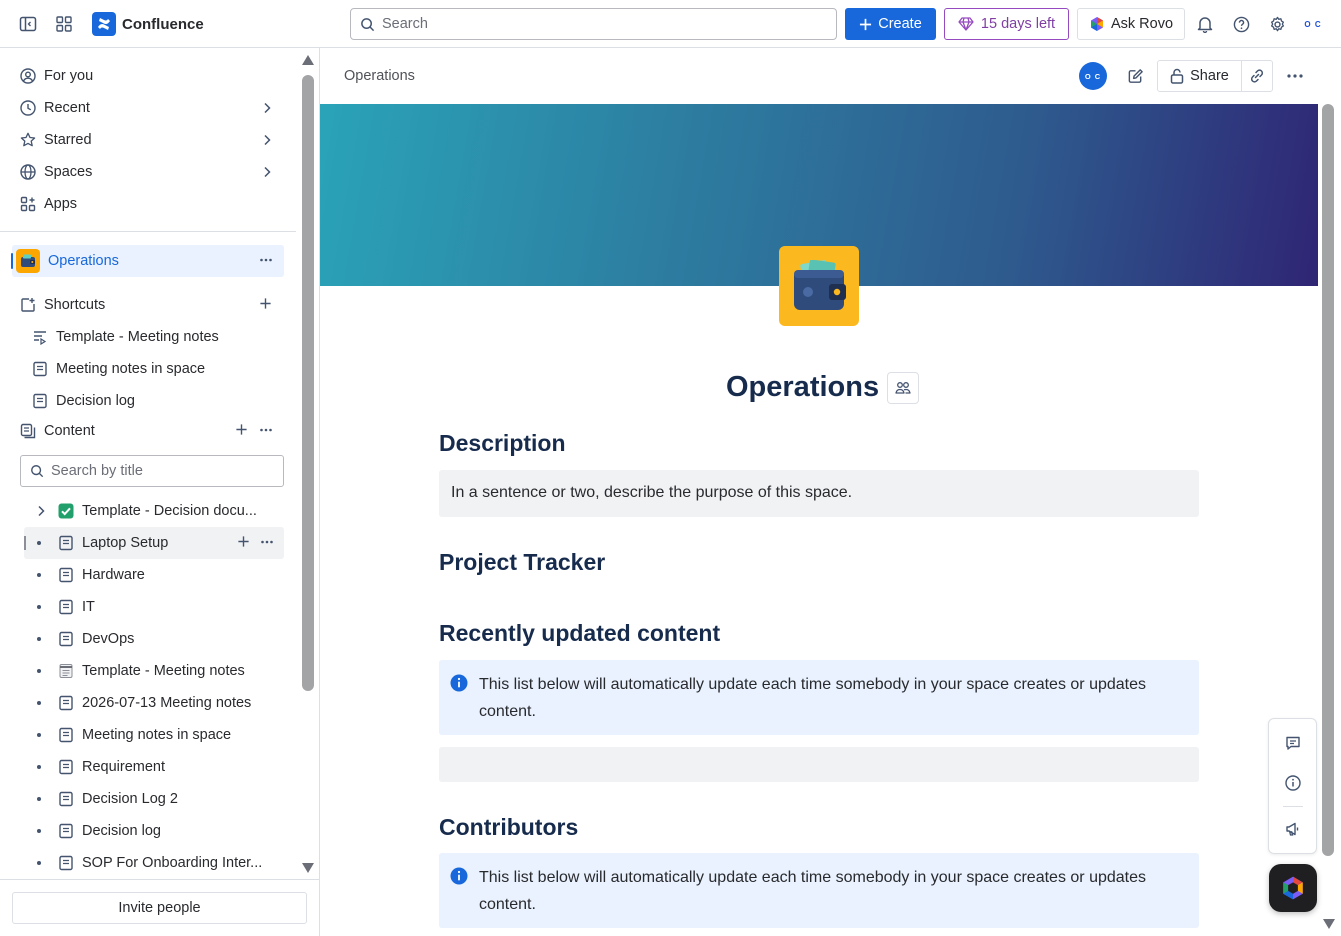  Describe the element at coordinates (40, 337) in the screenshot. I see `template-icon` at that location.